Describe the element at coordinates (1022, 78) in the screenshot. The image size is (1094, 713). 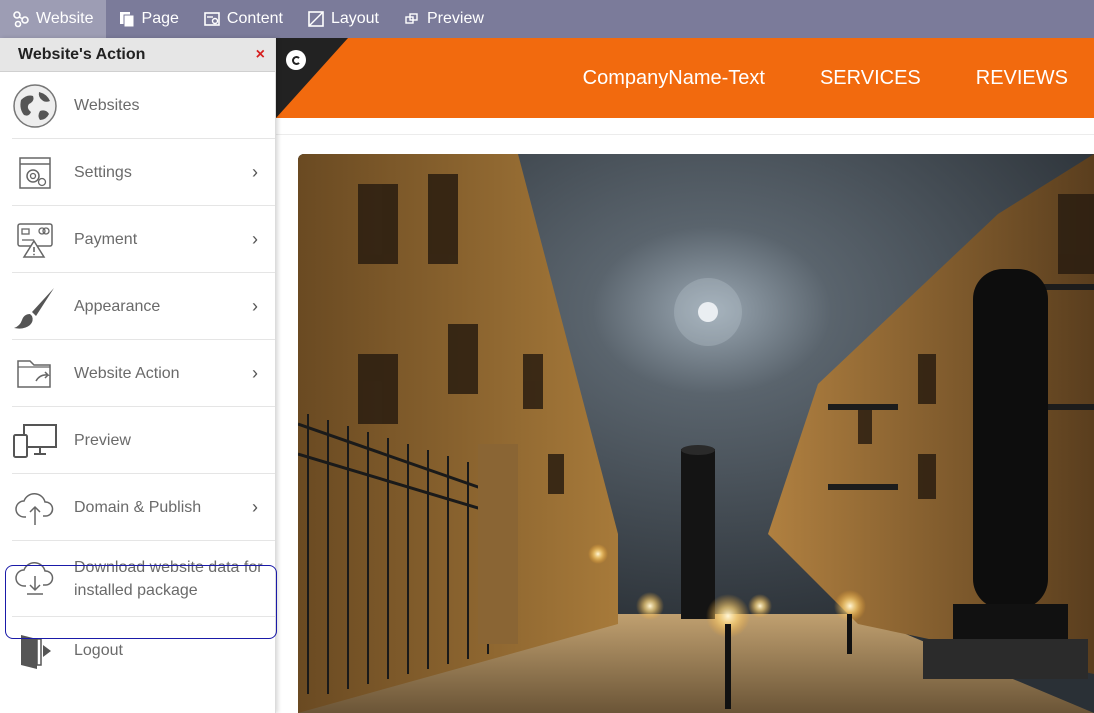
I see `site-nav-reviews: REVIEWS` at that location.